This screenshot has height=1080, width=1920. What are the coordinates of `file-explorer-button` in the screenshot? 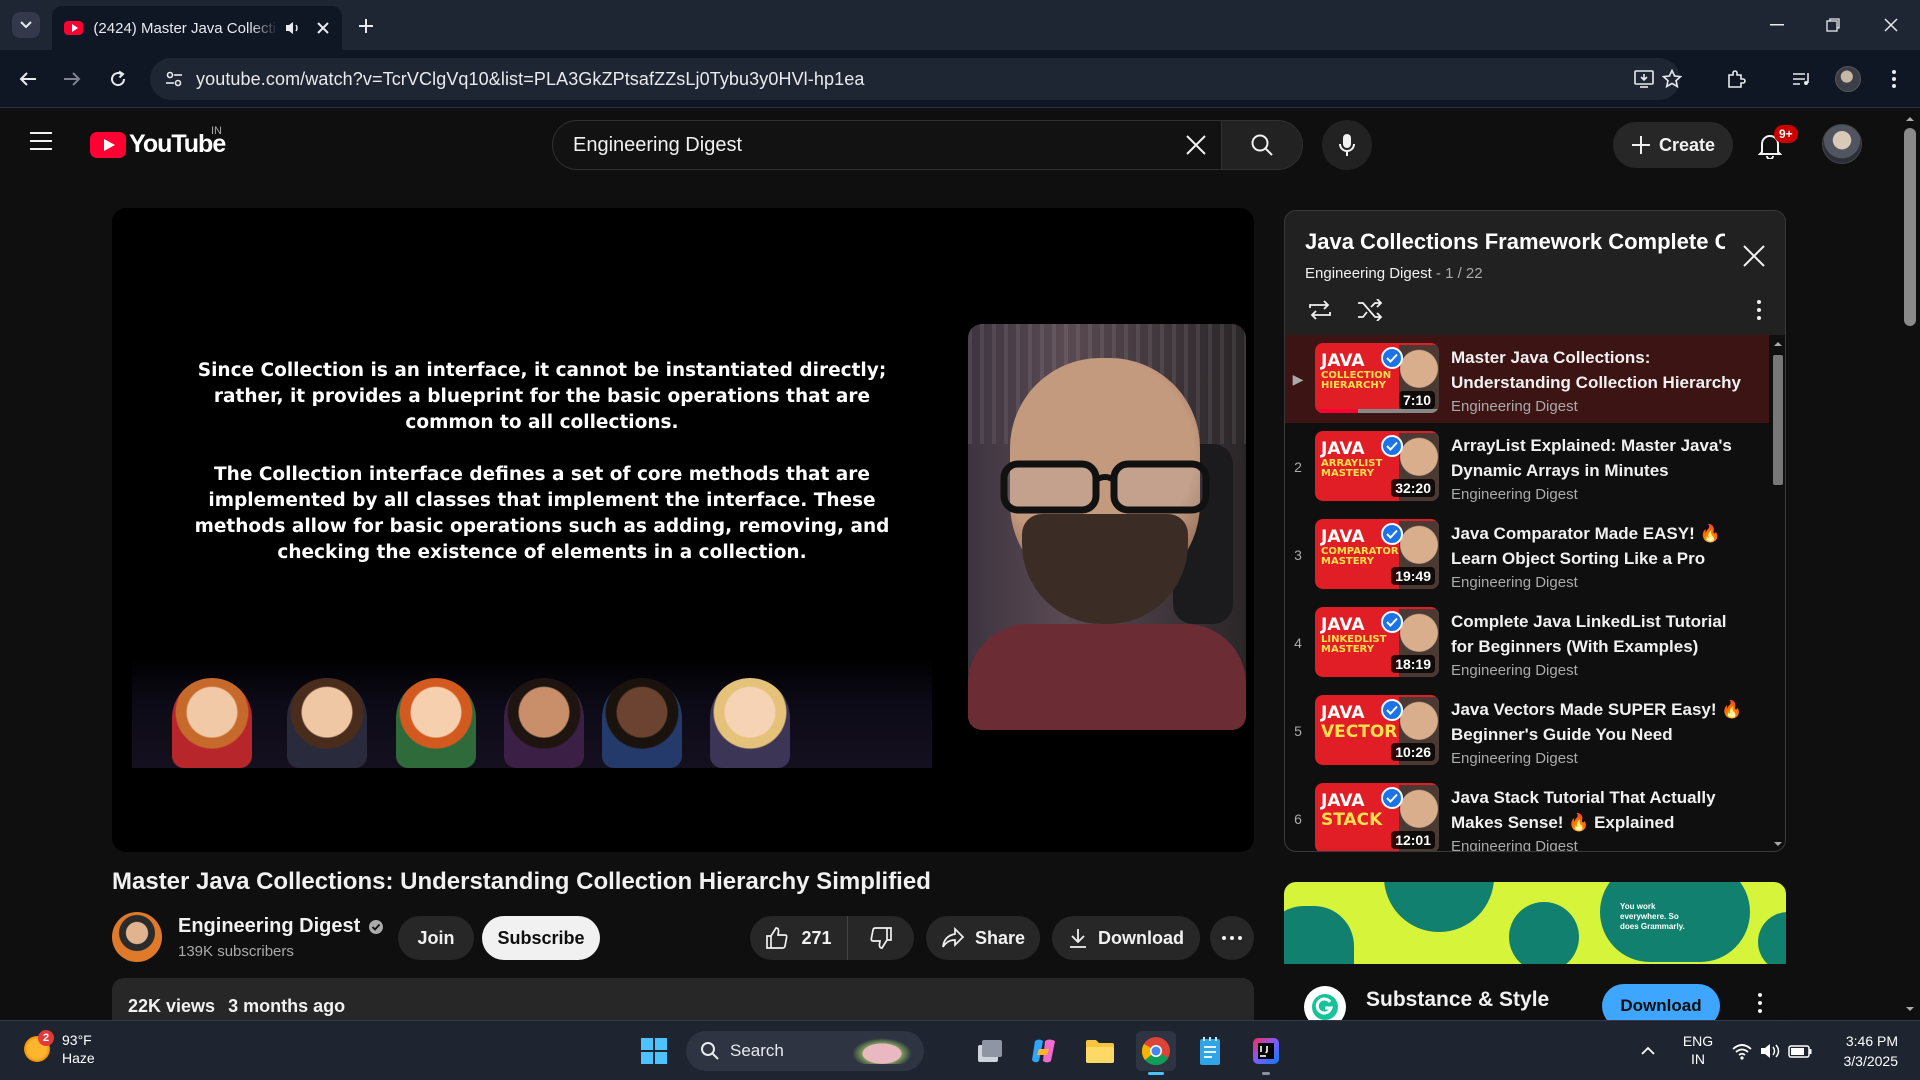 It's located at (1100, 1051).